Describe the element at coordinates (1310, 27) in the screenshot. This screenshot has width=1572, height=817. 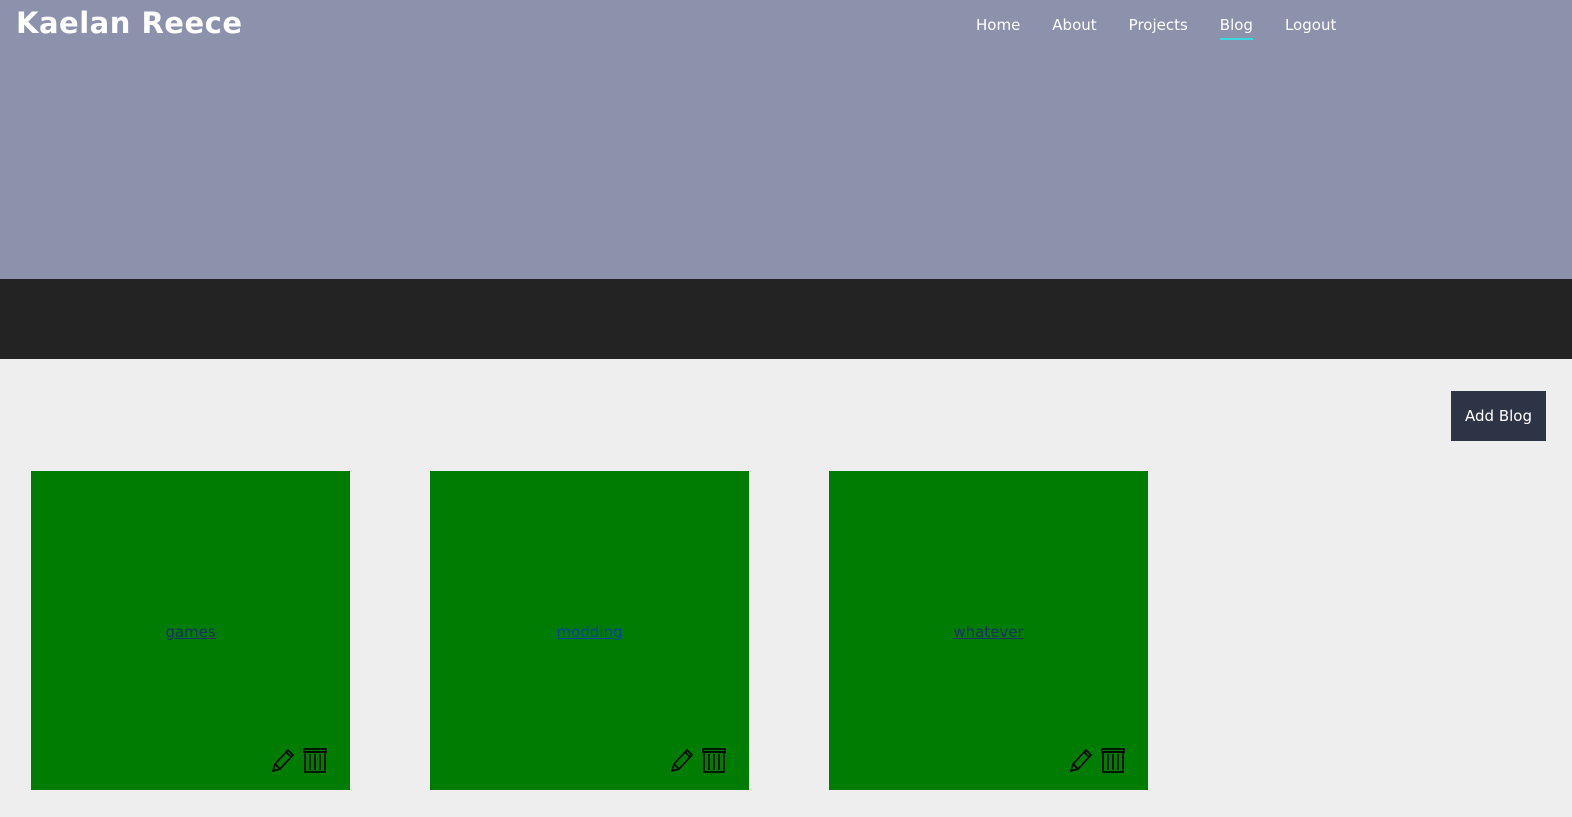
I see `nav-logout: Logout` at that location.